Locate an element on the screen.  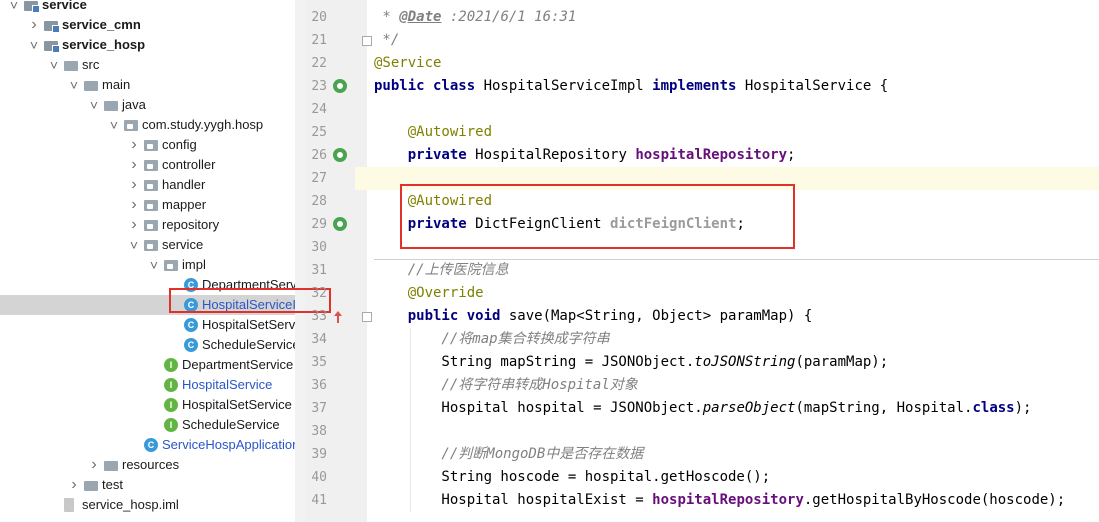
code-token: String hoscode = hospital.getHoscode(); is located at coordinates (572, 477).